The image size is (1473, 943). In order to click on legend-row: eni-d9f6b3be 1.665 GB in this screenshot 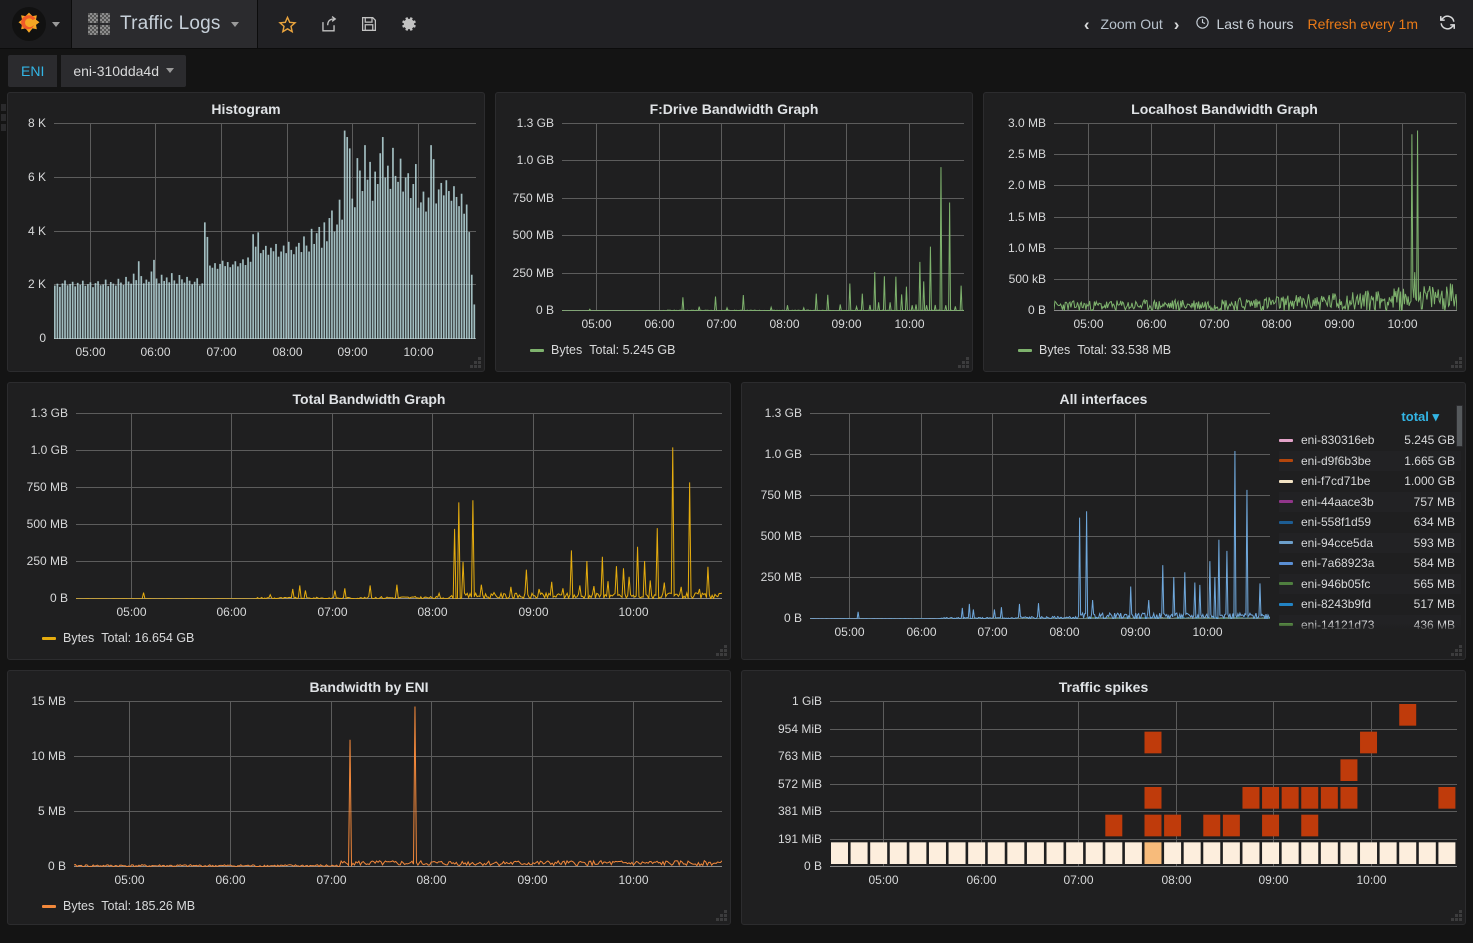, I will do `click(1370, 460)`.